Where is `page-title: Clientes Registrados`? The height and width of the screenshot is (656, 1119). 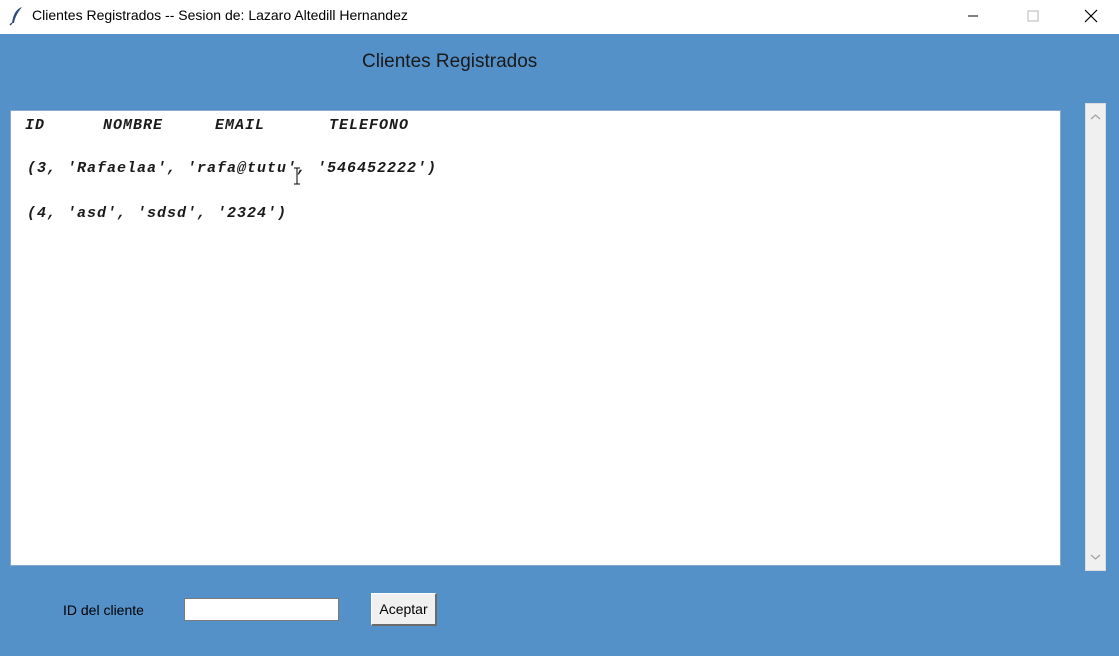 page-title: Clientes Registrados is located at coordinates (450, 61).